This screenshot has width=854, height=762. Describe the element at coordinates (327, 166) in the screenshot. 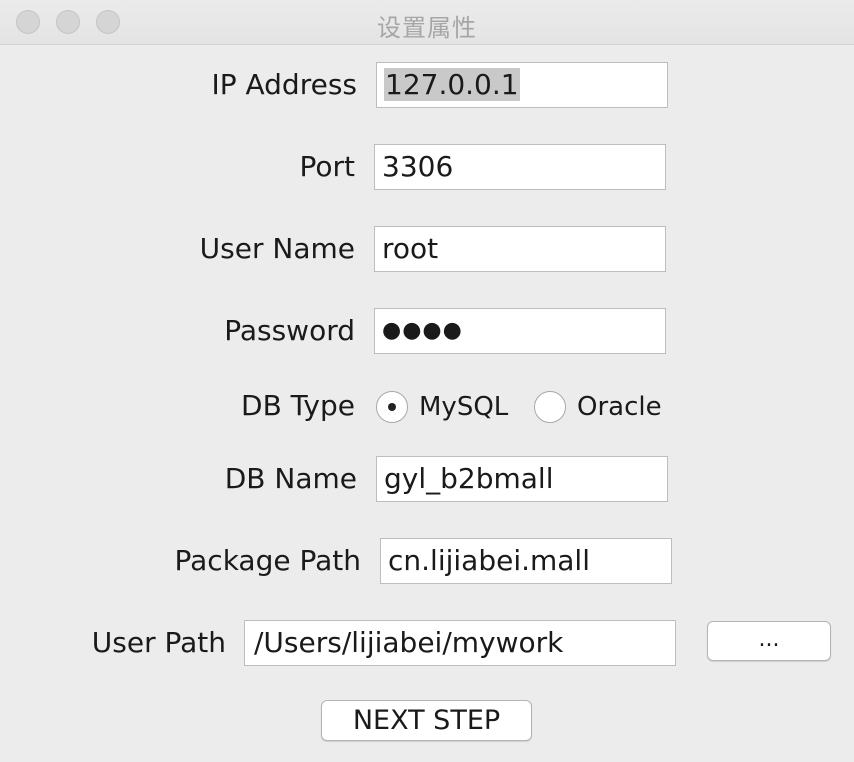

I see `port-label: Port` at that location.